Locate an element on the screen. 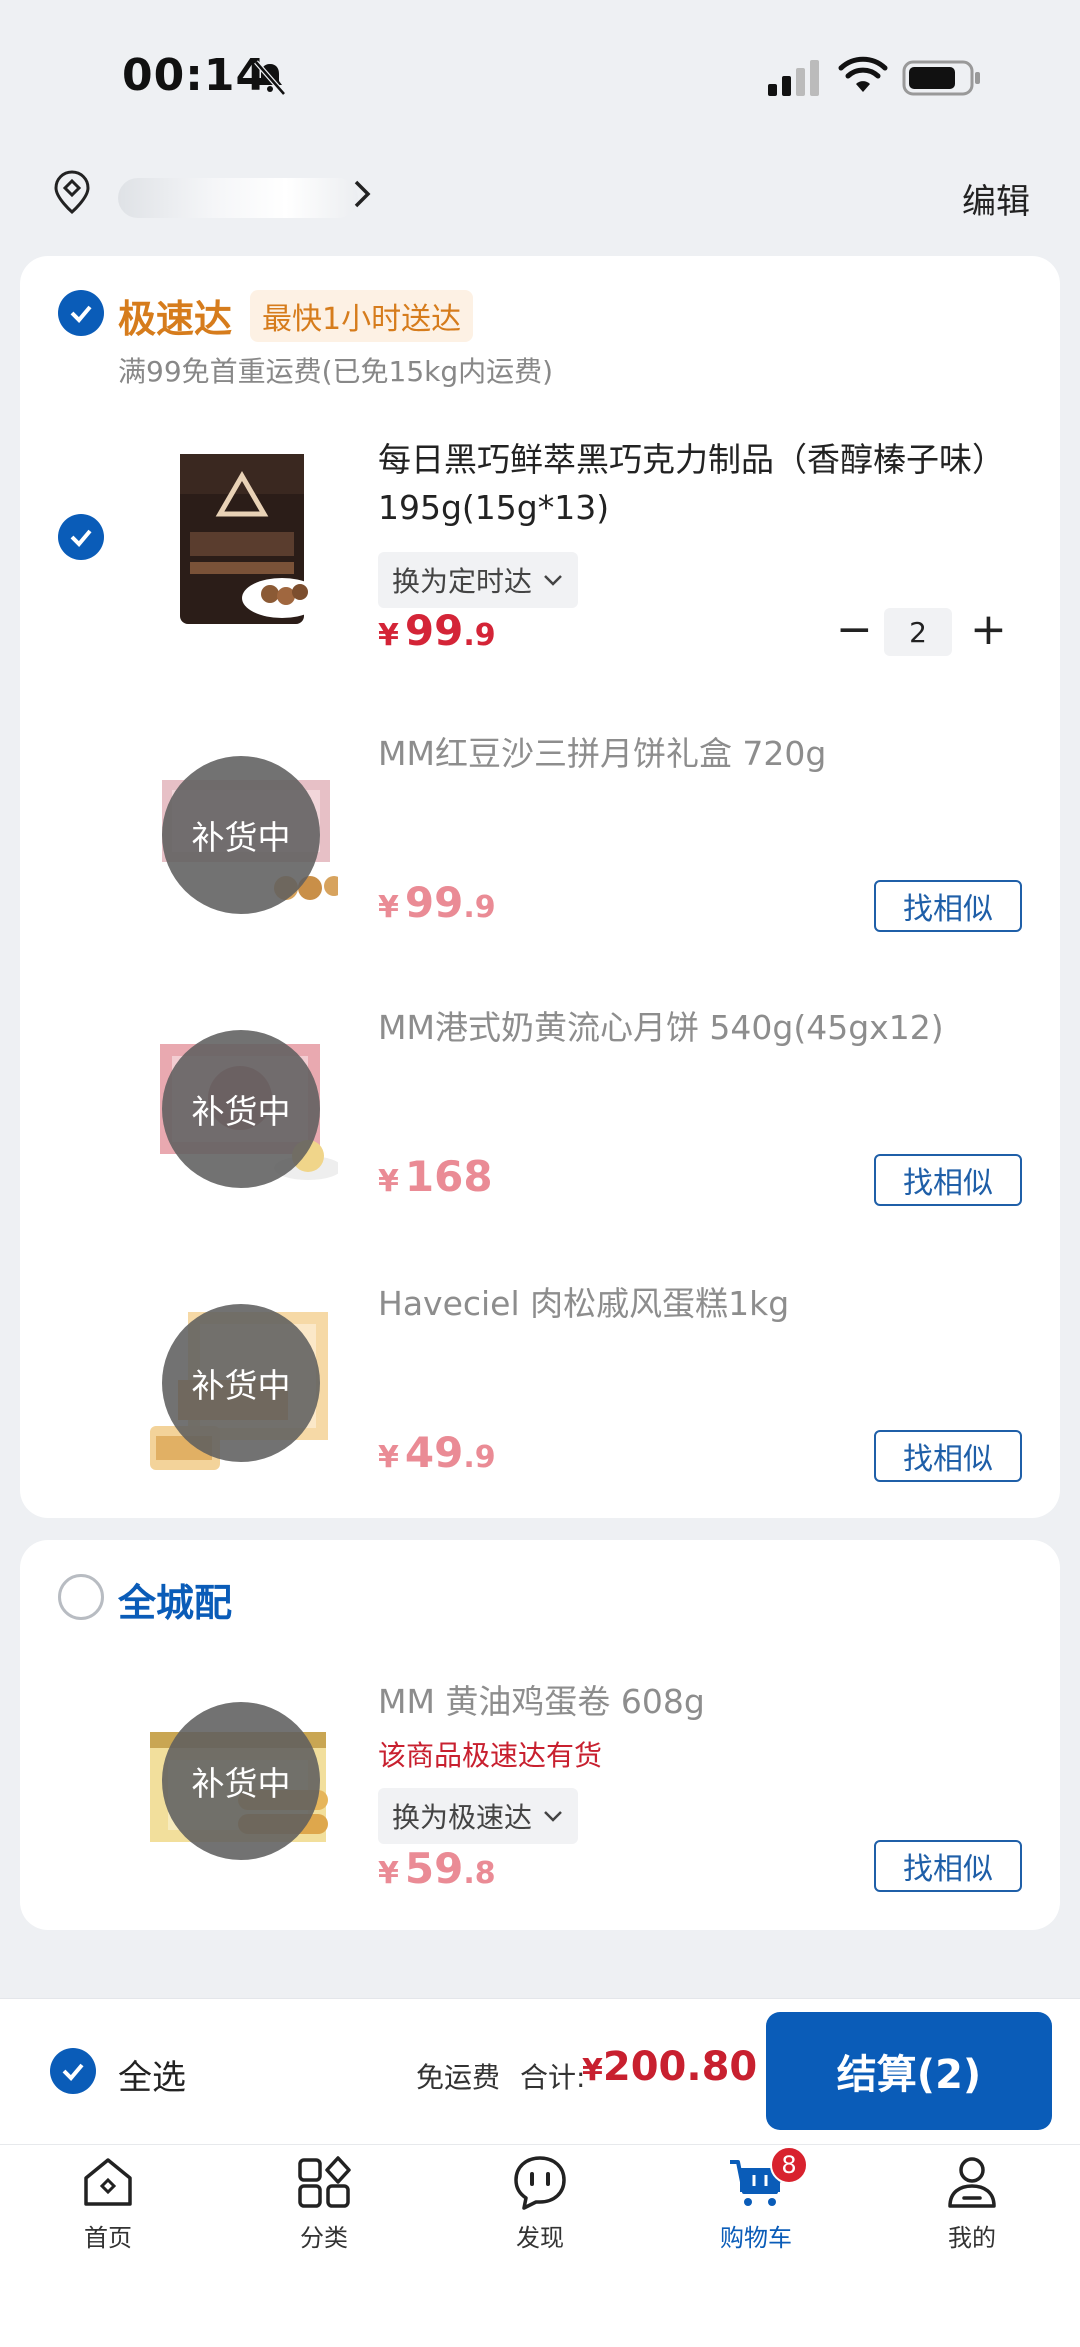 This screenshot has height=2347, width=1080. price-integer: 59 is located at coordinates (434, 1868).